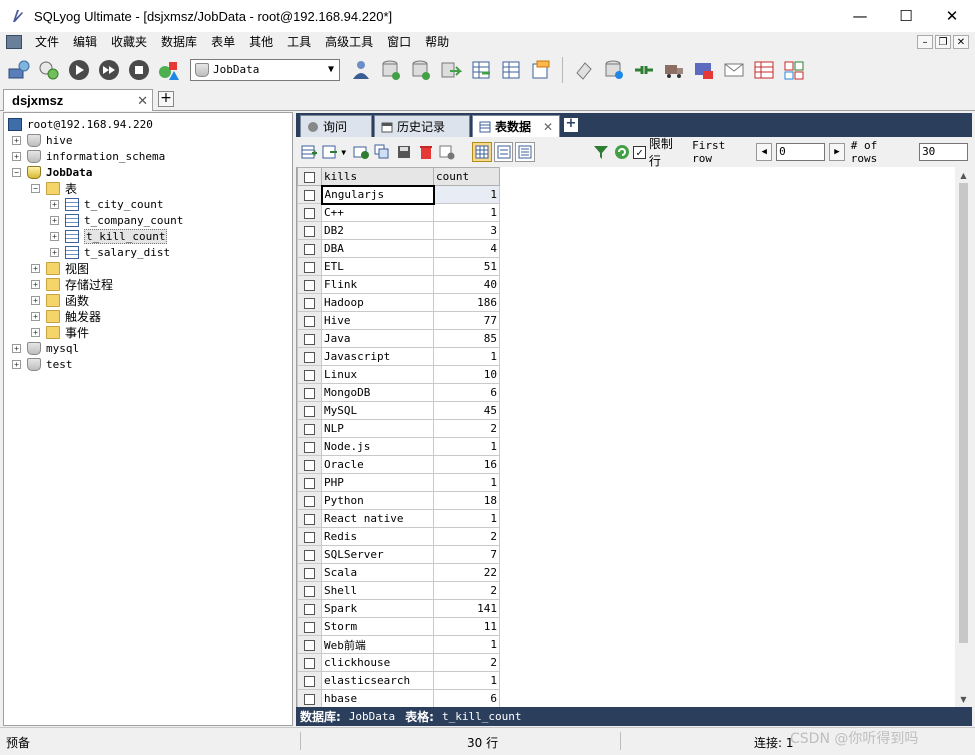 This screenshot has width=975, height=755. What do you see at coordinates (60, 268) in the screenshot?
I see `tree-folder-views: + 视图` at bounding box center [60, 268].